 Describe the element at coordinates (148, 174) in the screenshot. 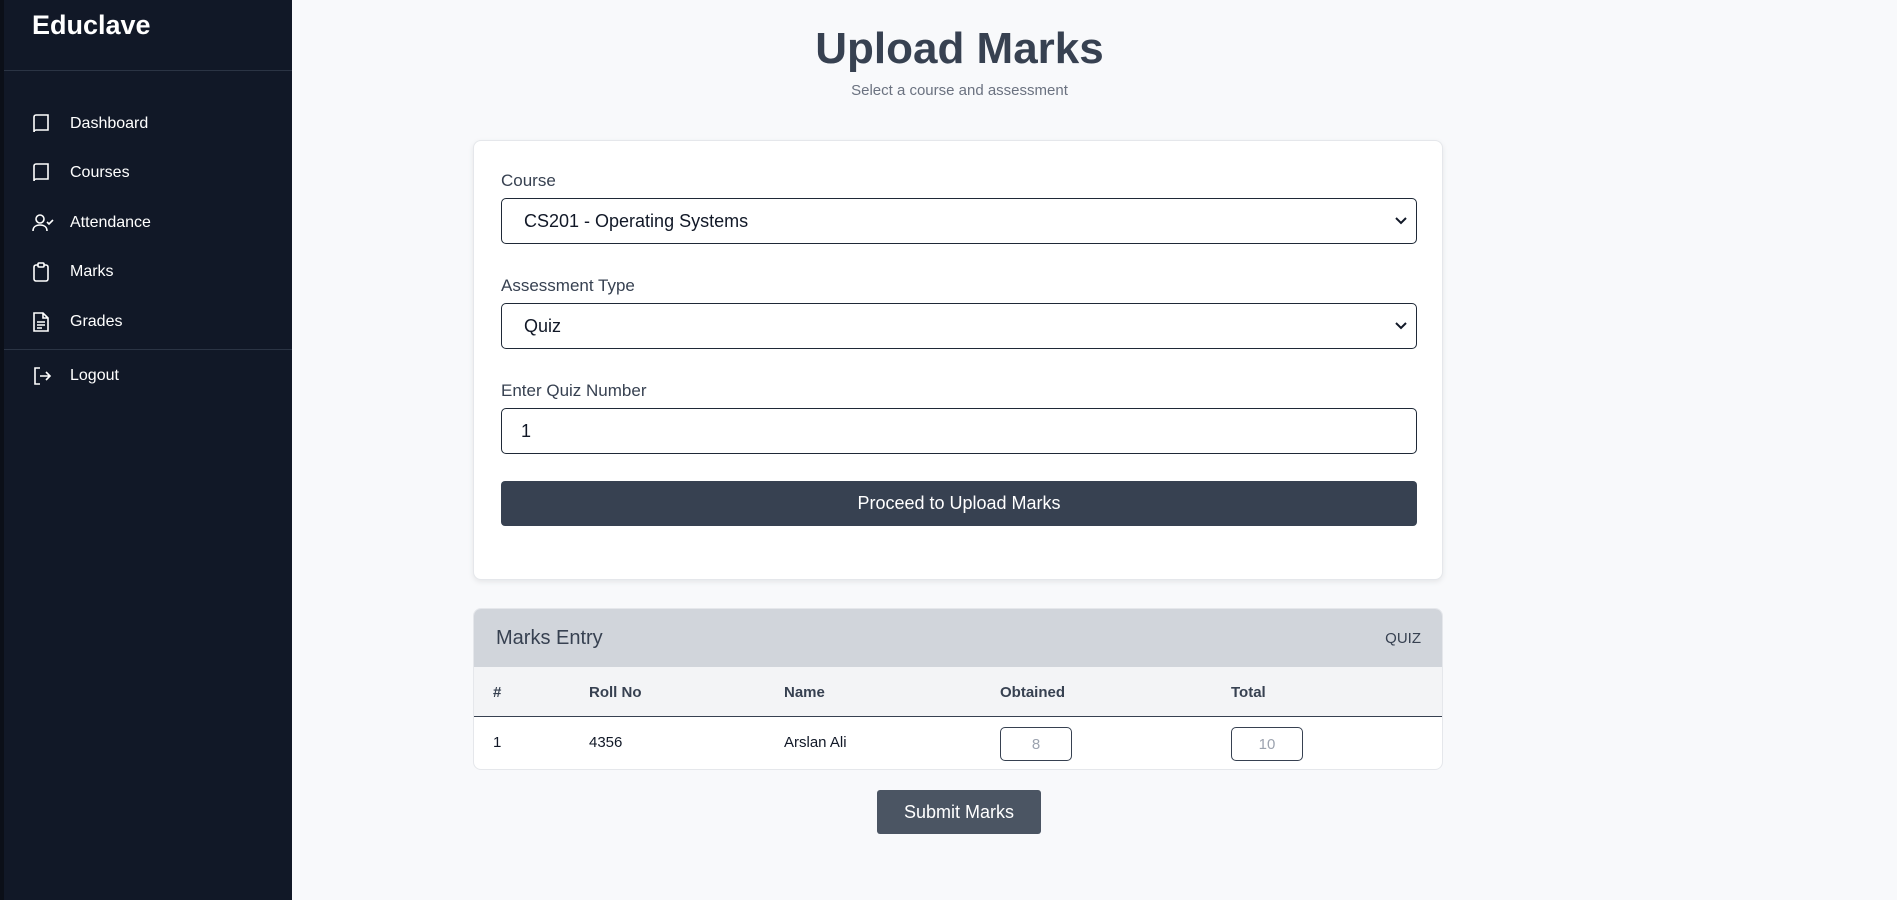

I see `sidebar-item-courses: Courses` at that location.